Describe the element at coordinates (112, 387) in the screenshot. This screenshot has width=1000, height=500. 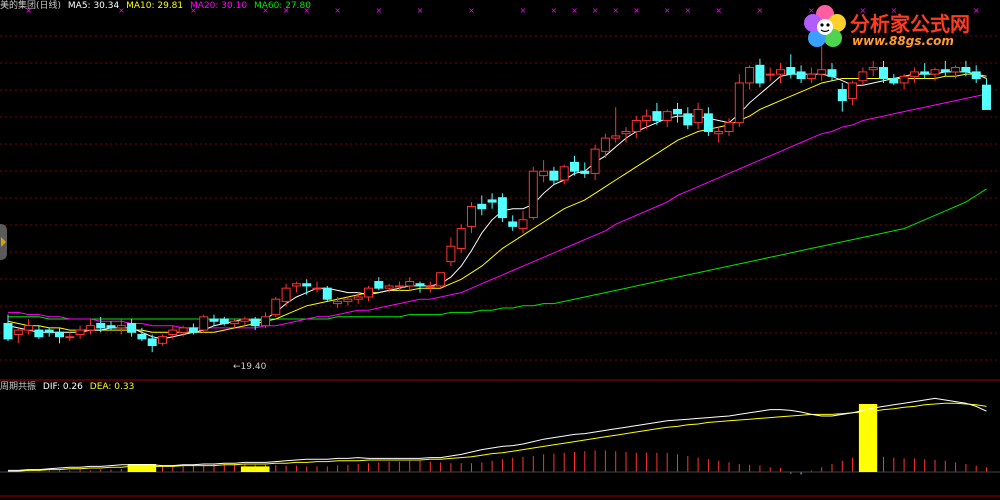
I see `dea-label: DEA: 0.33` at that location.